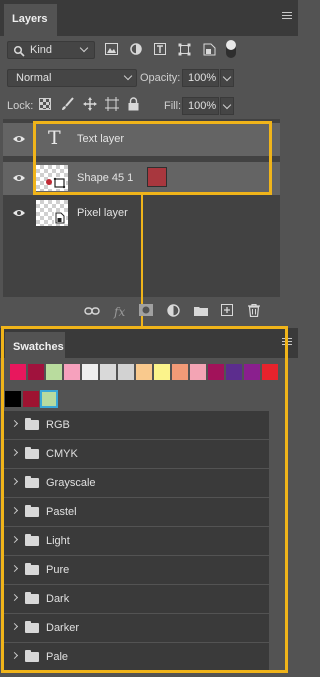 The image size is (320, 677). Describe the element at coordinates (227, 106) in the screenshot. I see `fill-dropdown` at that location.